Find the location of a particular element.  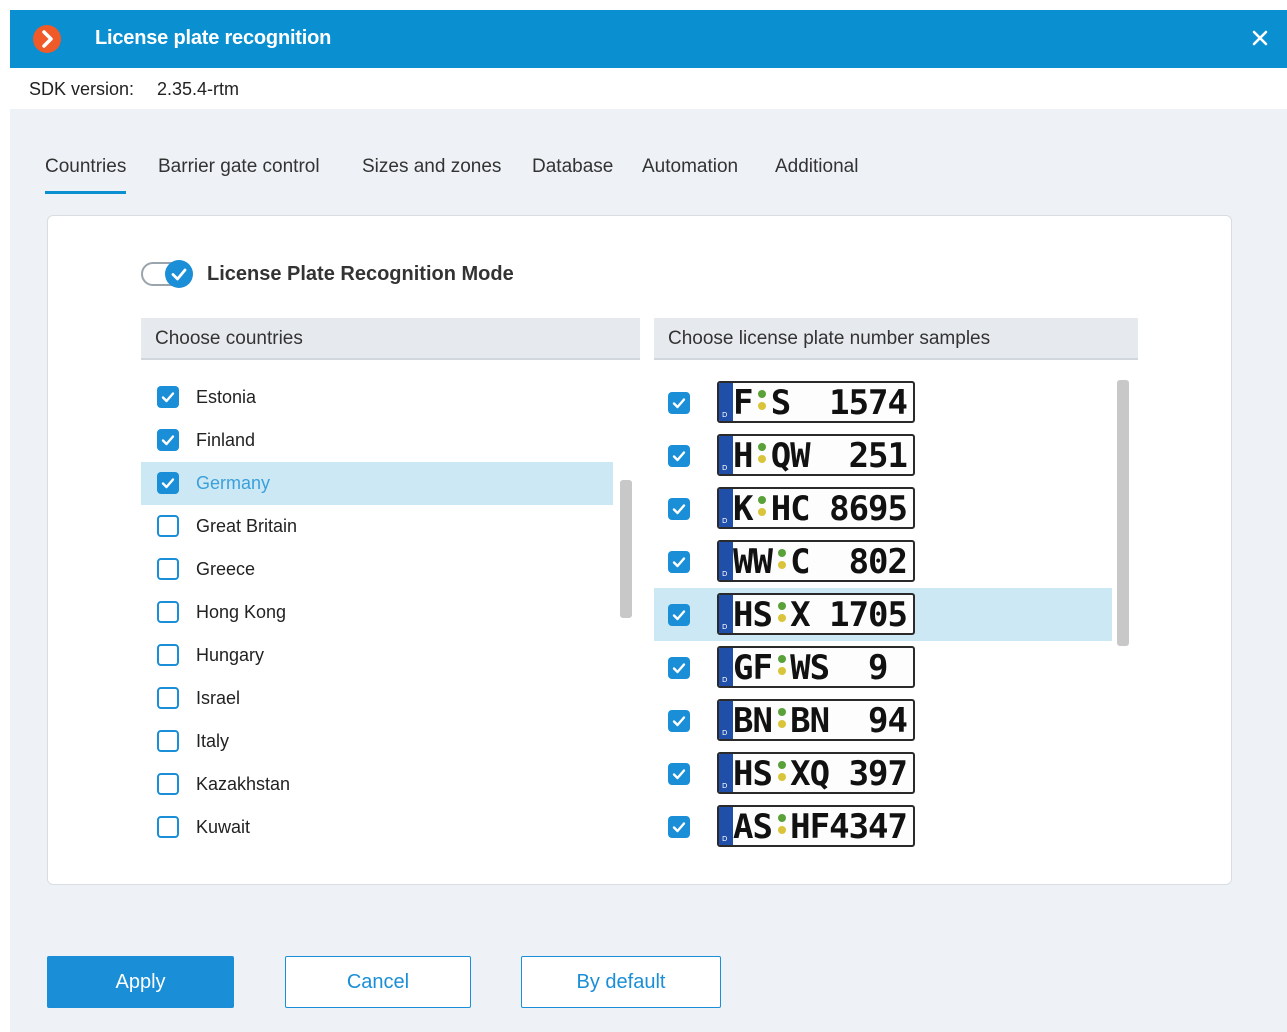

country-row: Israel is located at coordinates (371, 698).